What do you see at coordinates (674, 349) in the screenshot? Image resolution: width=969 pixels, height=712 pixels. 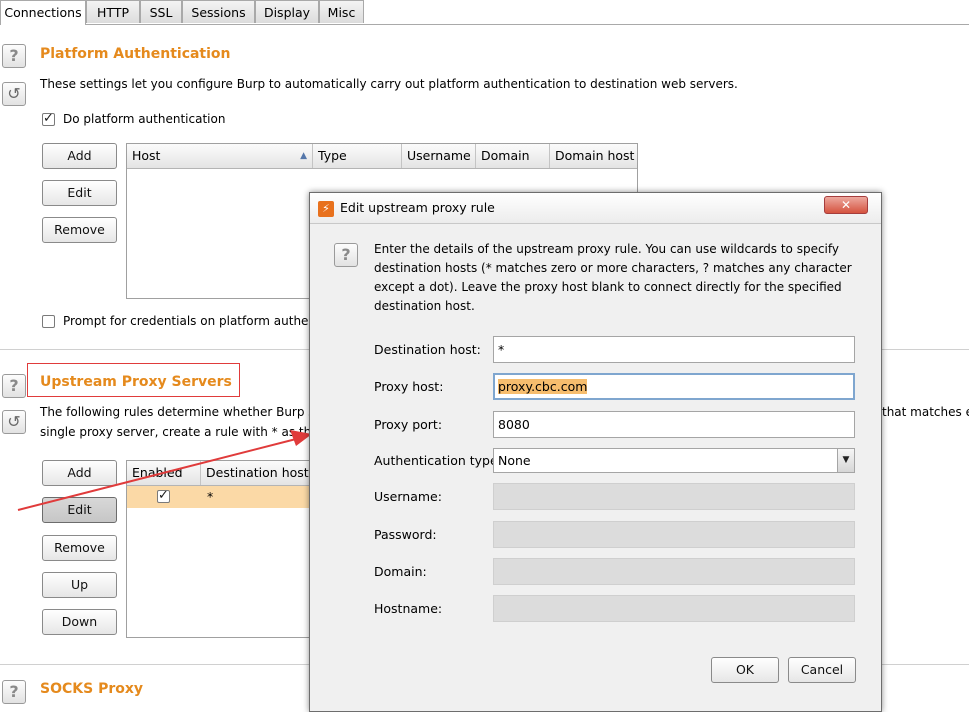 I see `destination-host-input: *` at bounding box center [674, 349].